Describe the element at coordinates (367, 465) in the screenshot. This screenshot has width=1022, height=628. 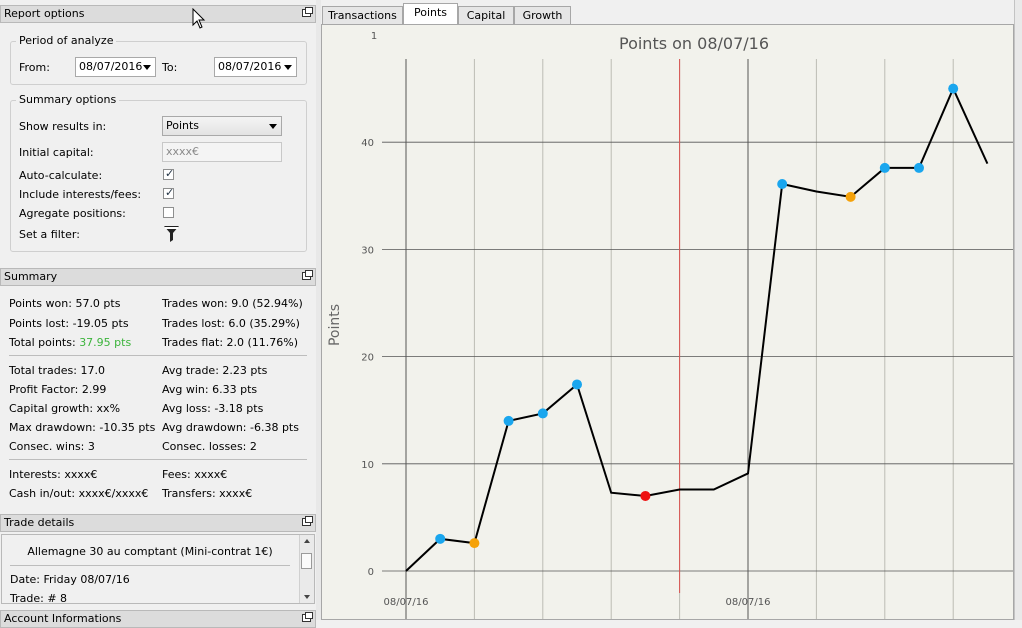
I see `y-tick-label: 10` at that location.